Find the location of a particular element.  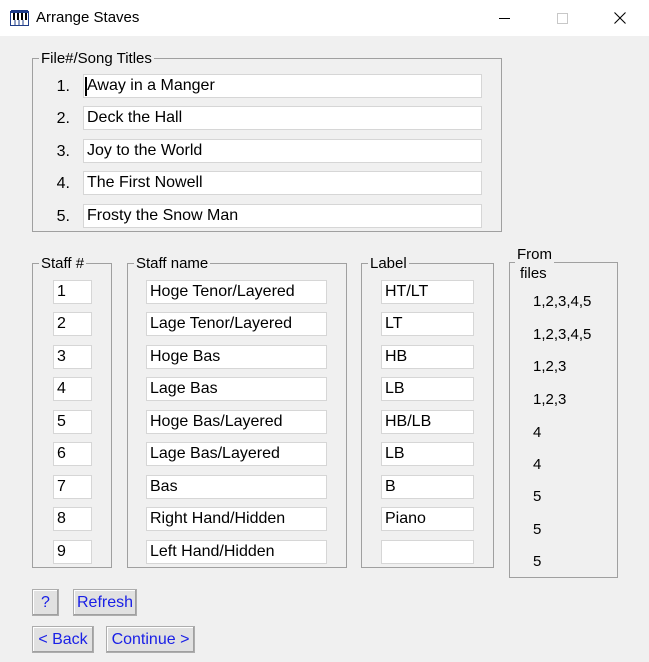

window-title: Arrange Staves is located at coordinates (88, 17).